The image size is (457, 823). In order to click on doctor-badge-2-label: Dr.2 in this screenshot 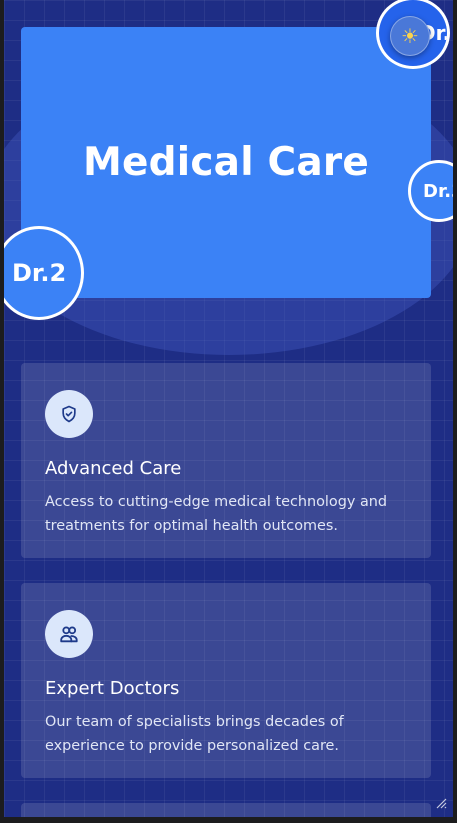, I will do `click(39, 273)`.